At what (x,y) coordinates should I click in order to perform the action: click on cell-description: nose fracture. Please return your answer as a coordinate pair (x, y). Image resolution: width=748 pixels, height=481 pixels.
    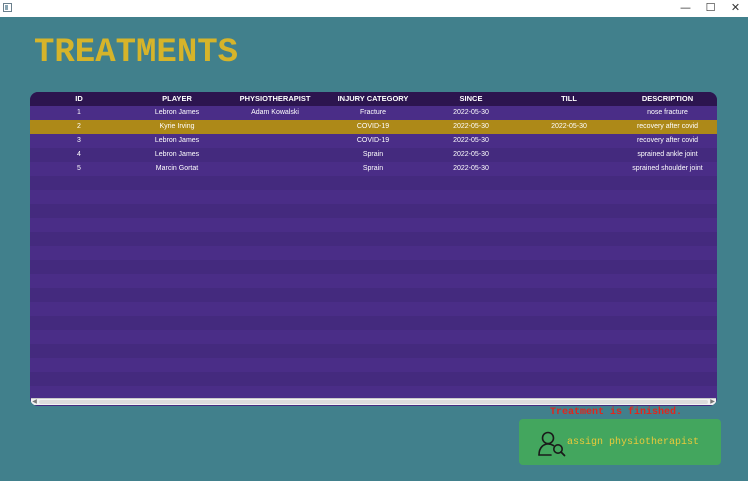
    Looking at the image, I should click on (667, 112).